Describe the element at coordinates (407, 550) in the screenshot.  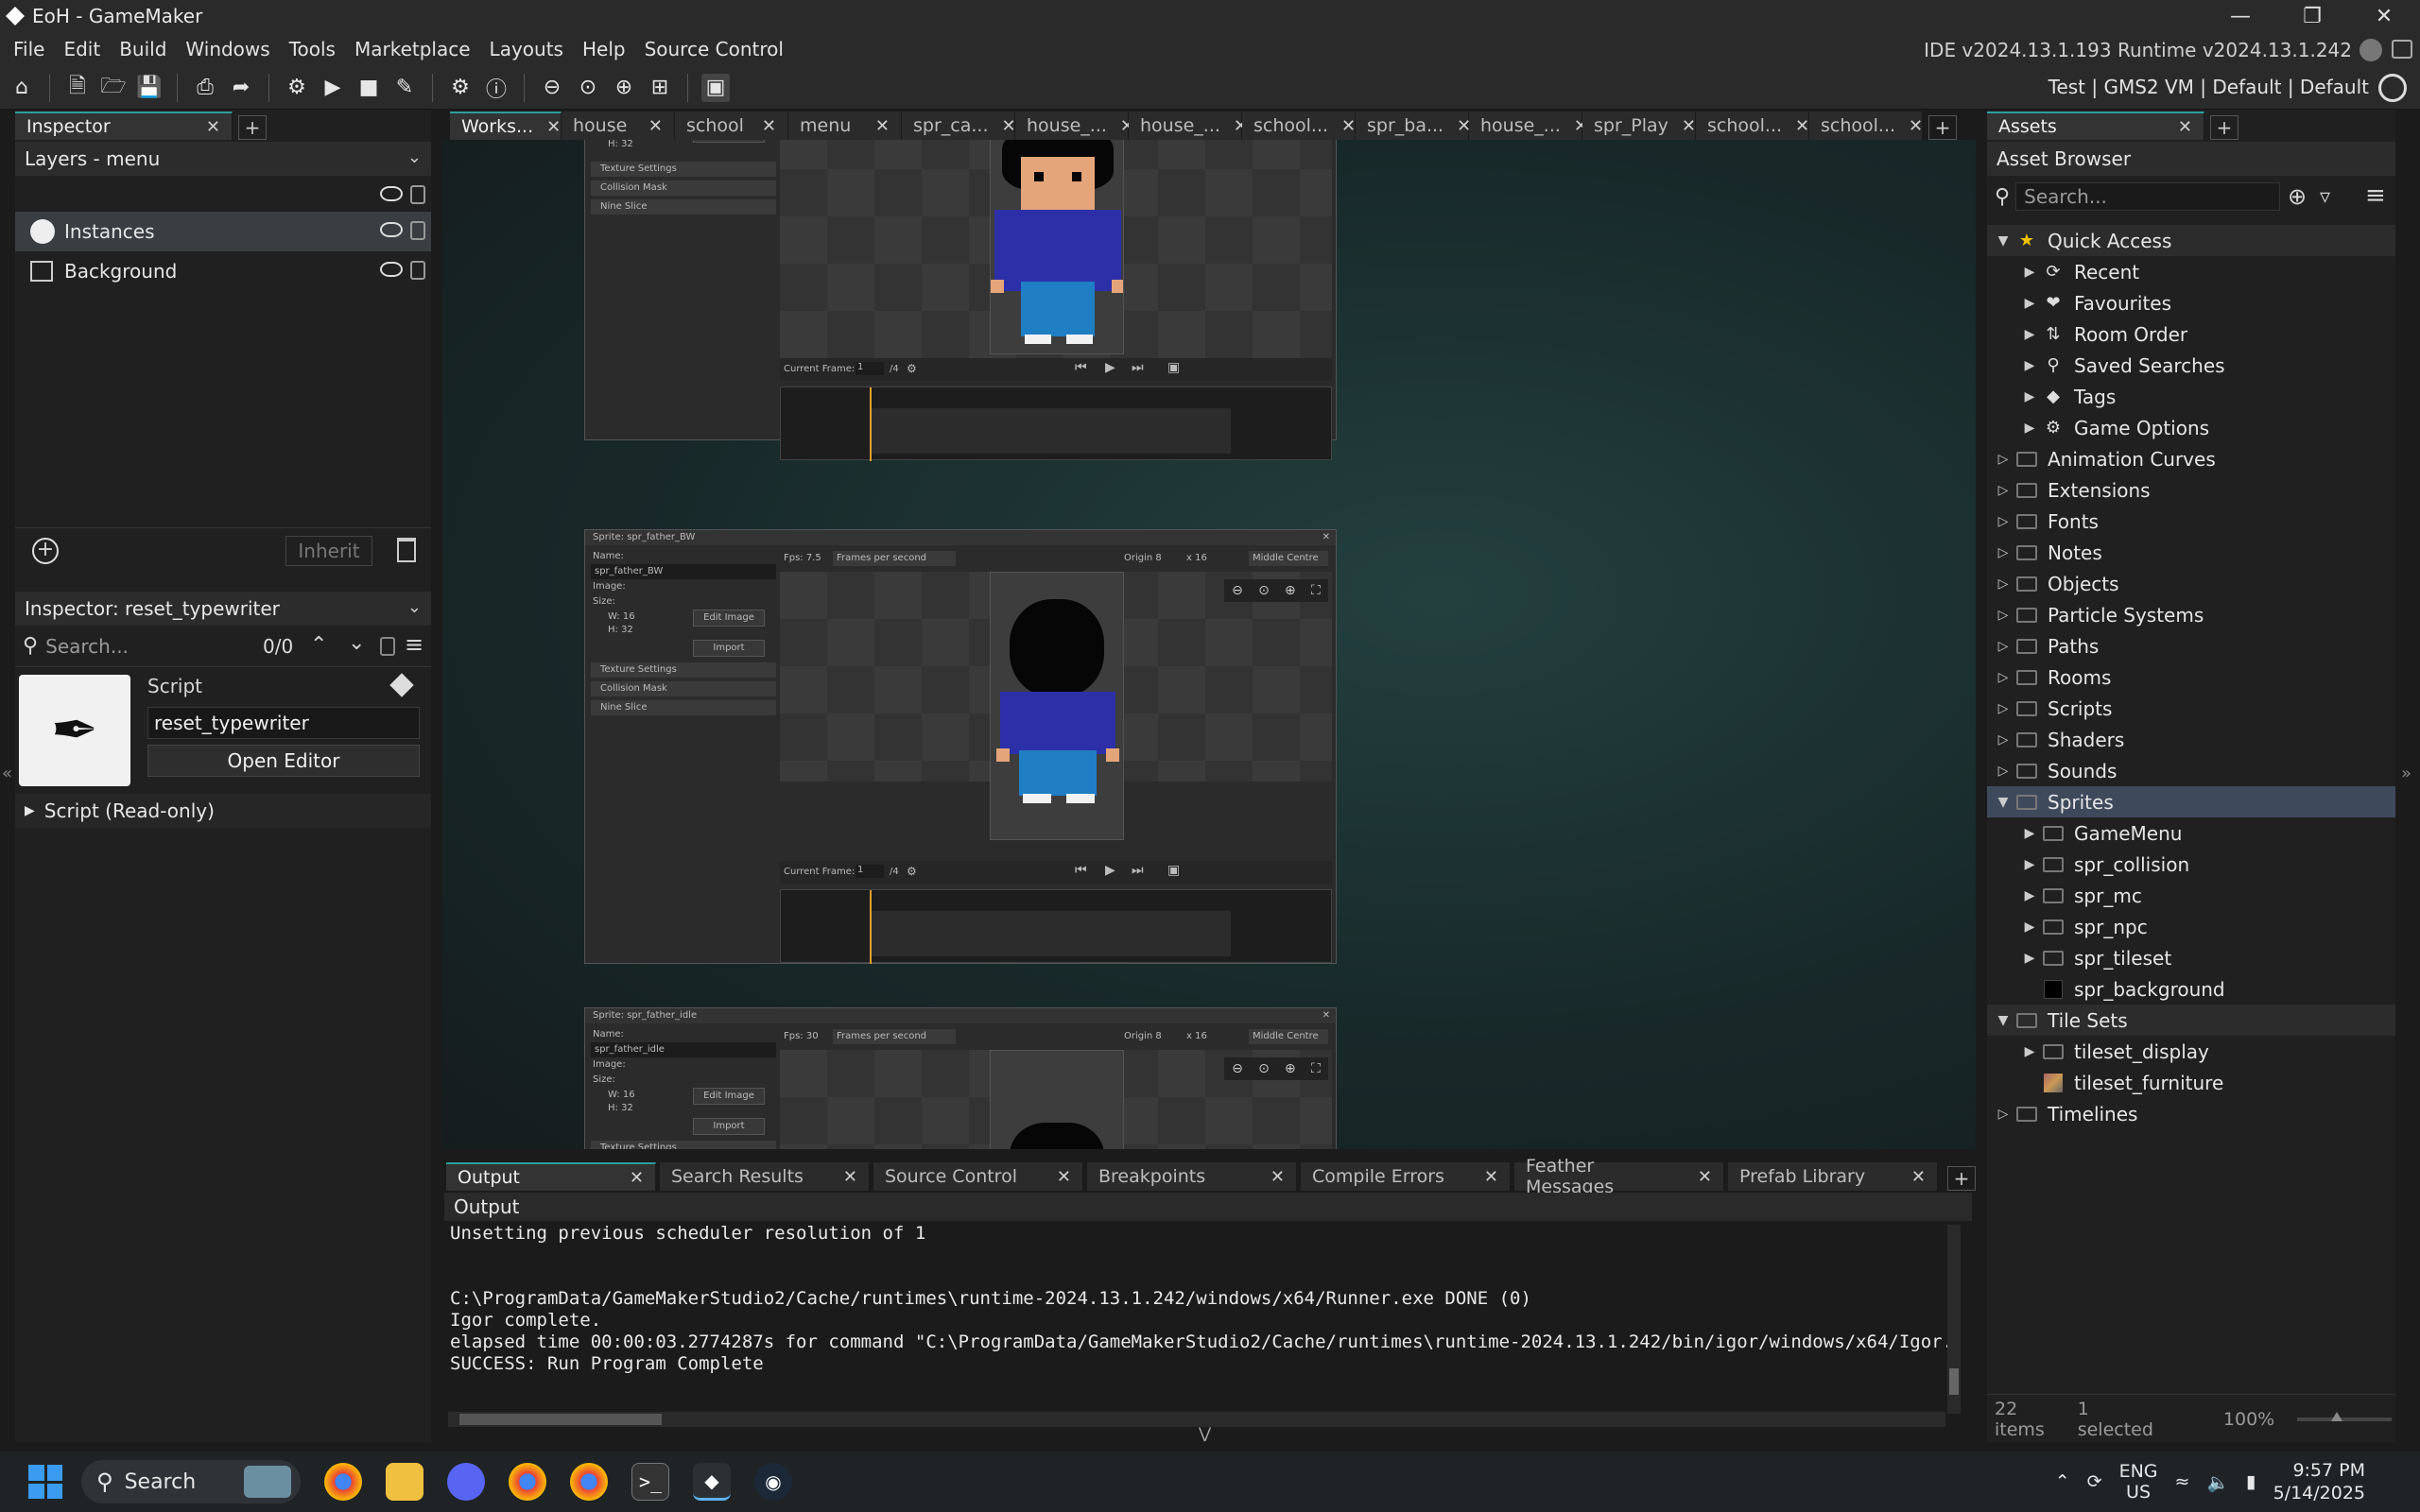
I see `trash-icon` at that location.